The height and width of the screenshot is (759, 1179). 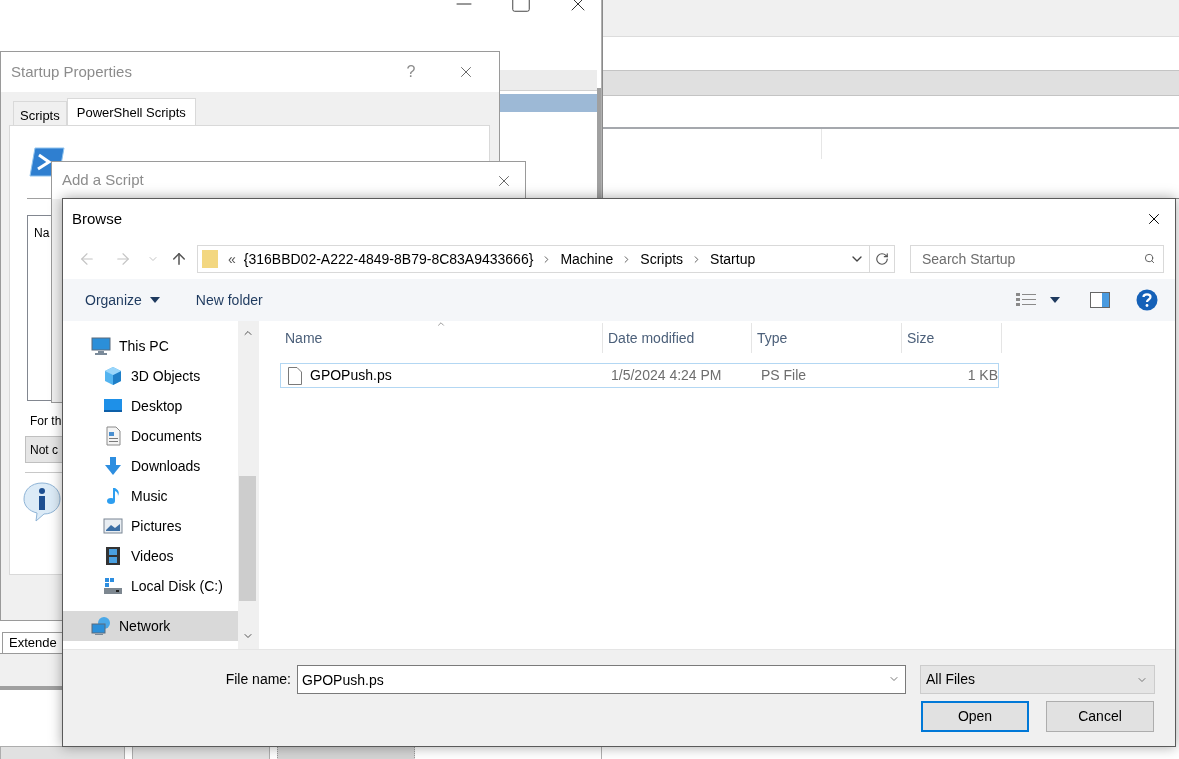 I want to click on address-bar: « {316BBD02-A222-4849-8B79-8C83A9433666} Machine Scripts Startup, so click(x=533, y=259).